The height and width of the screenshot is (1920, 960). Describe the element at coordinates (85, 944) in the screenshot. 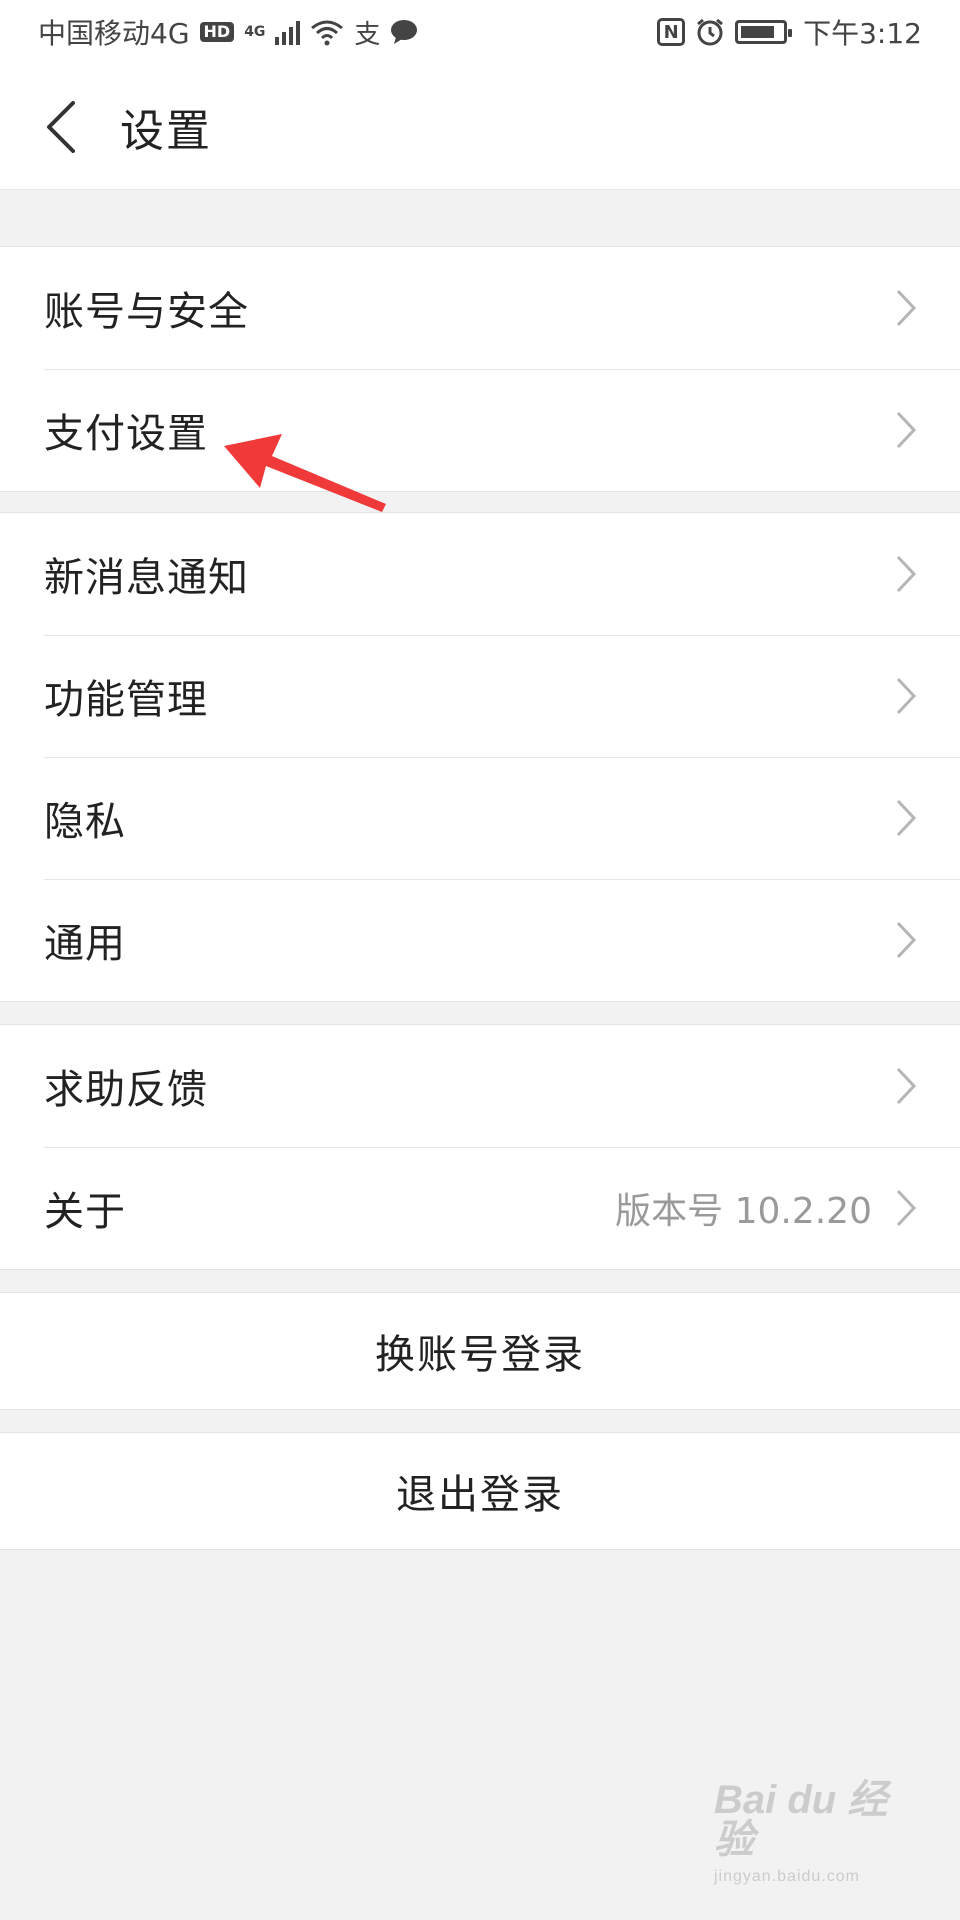

I see `settings-item-label: 通用` at that location.